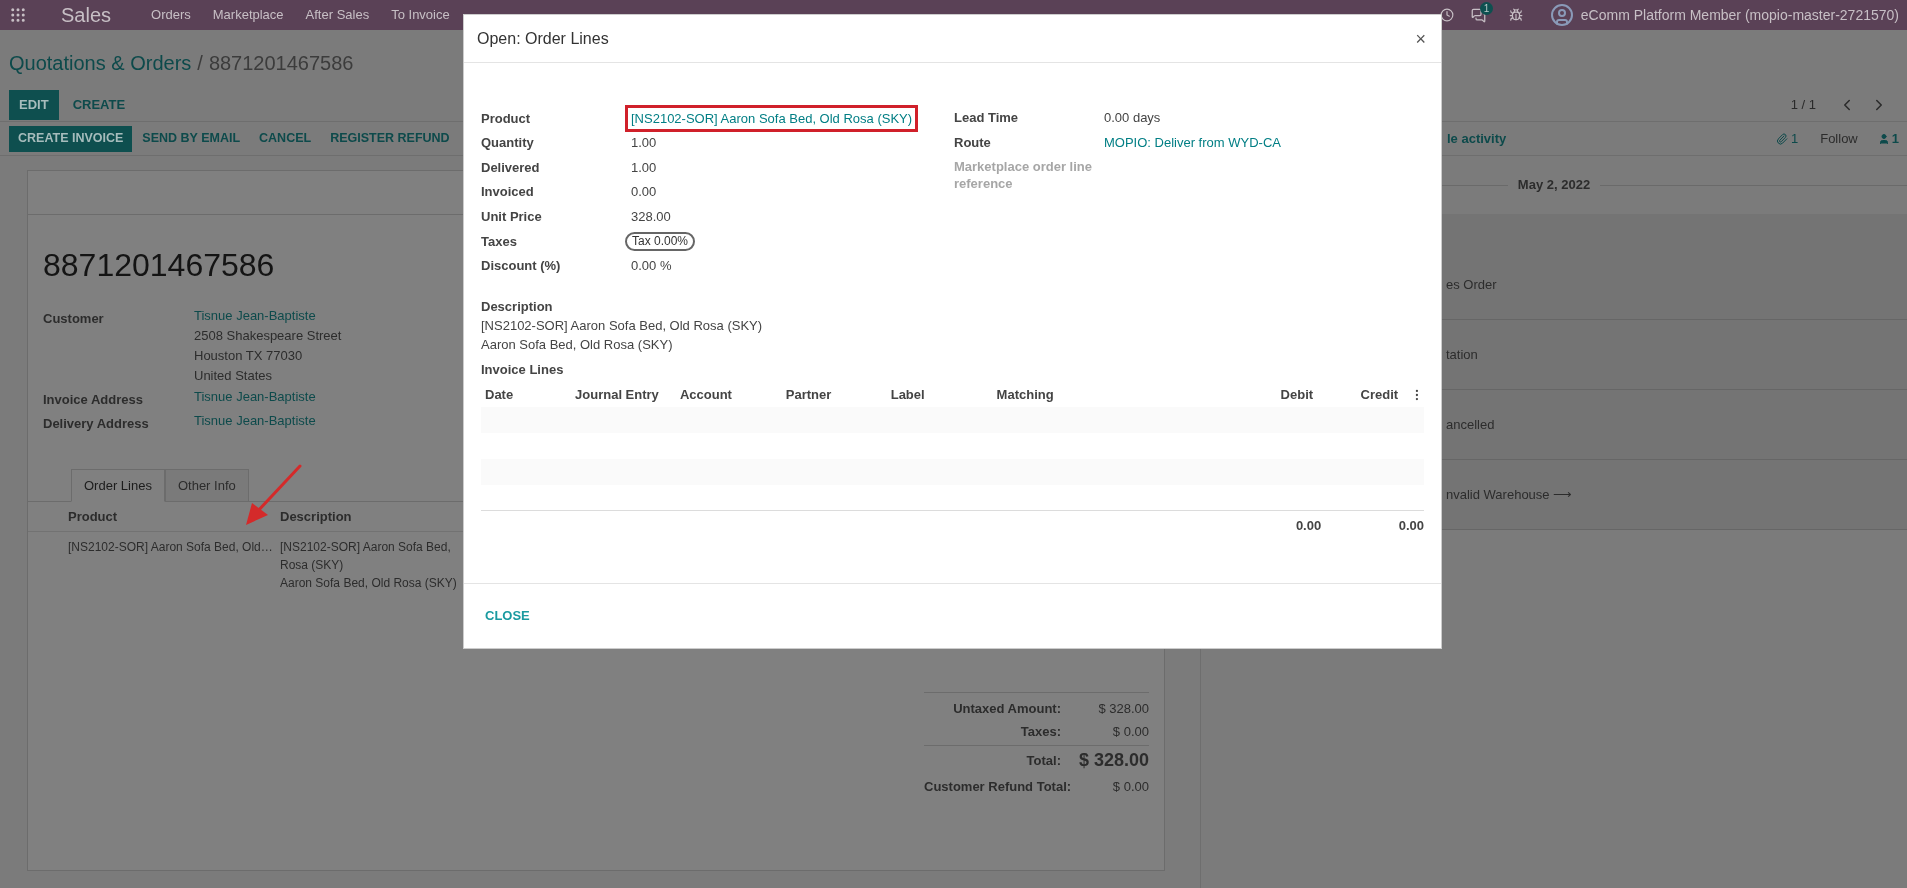  I want to click on control-button: EDIT, so click(34, 105).